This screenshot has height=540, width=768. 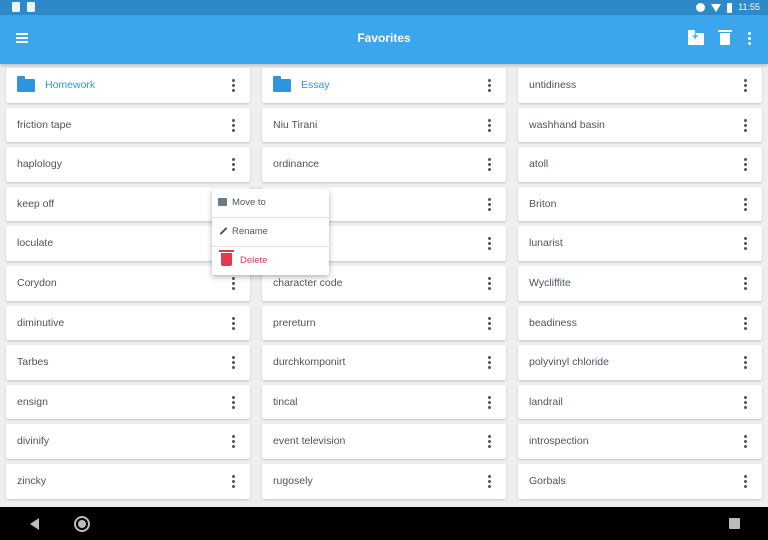 What do you see at coordinates (128, 481) in the screenshot?
I see `list-item: zincky` at bounding box center [128, 481].